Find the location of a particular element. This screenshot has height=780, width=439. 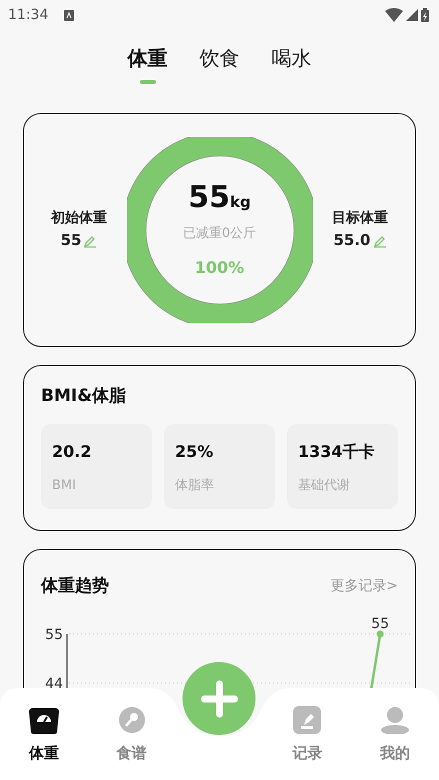

card-title: BMI&体脂 is located at coordinates (84, 396).